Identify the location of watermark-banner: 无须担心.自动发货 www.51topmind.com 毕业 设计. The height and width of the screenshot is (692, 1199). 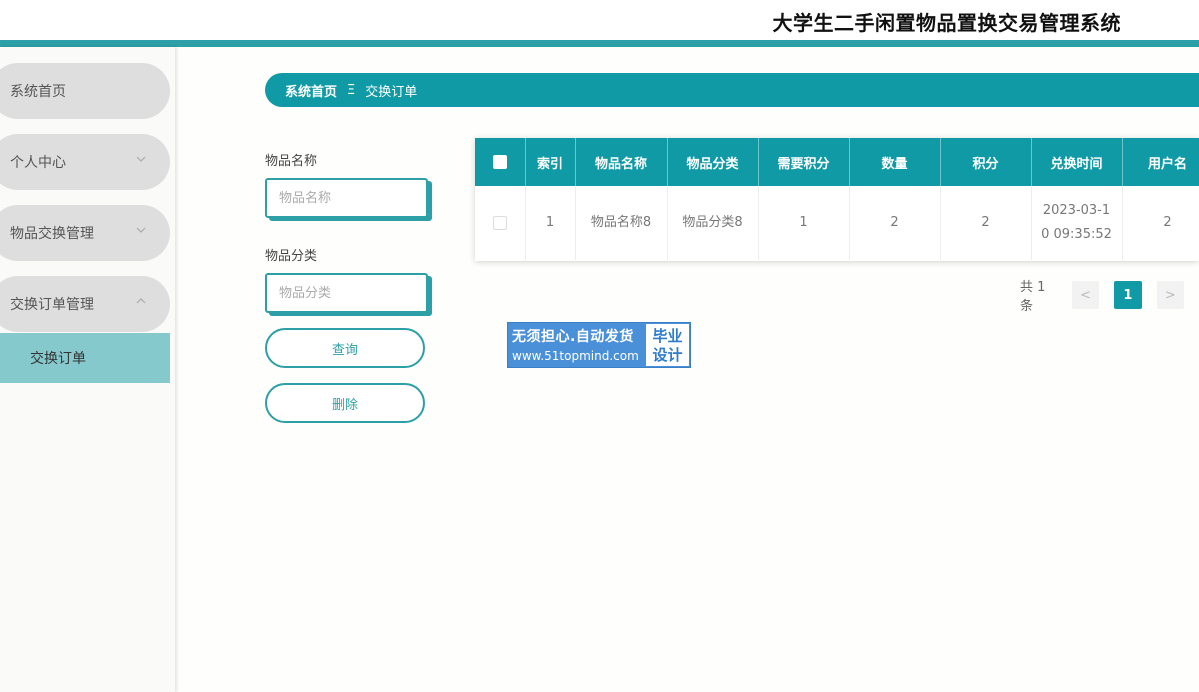
(599, 345).